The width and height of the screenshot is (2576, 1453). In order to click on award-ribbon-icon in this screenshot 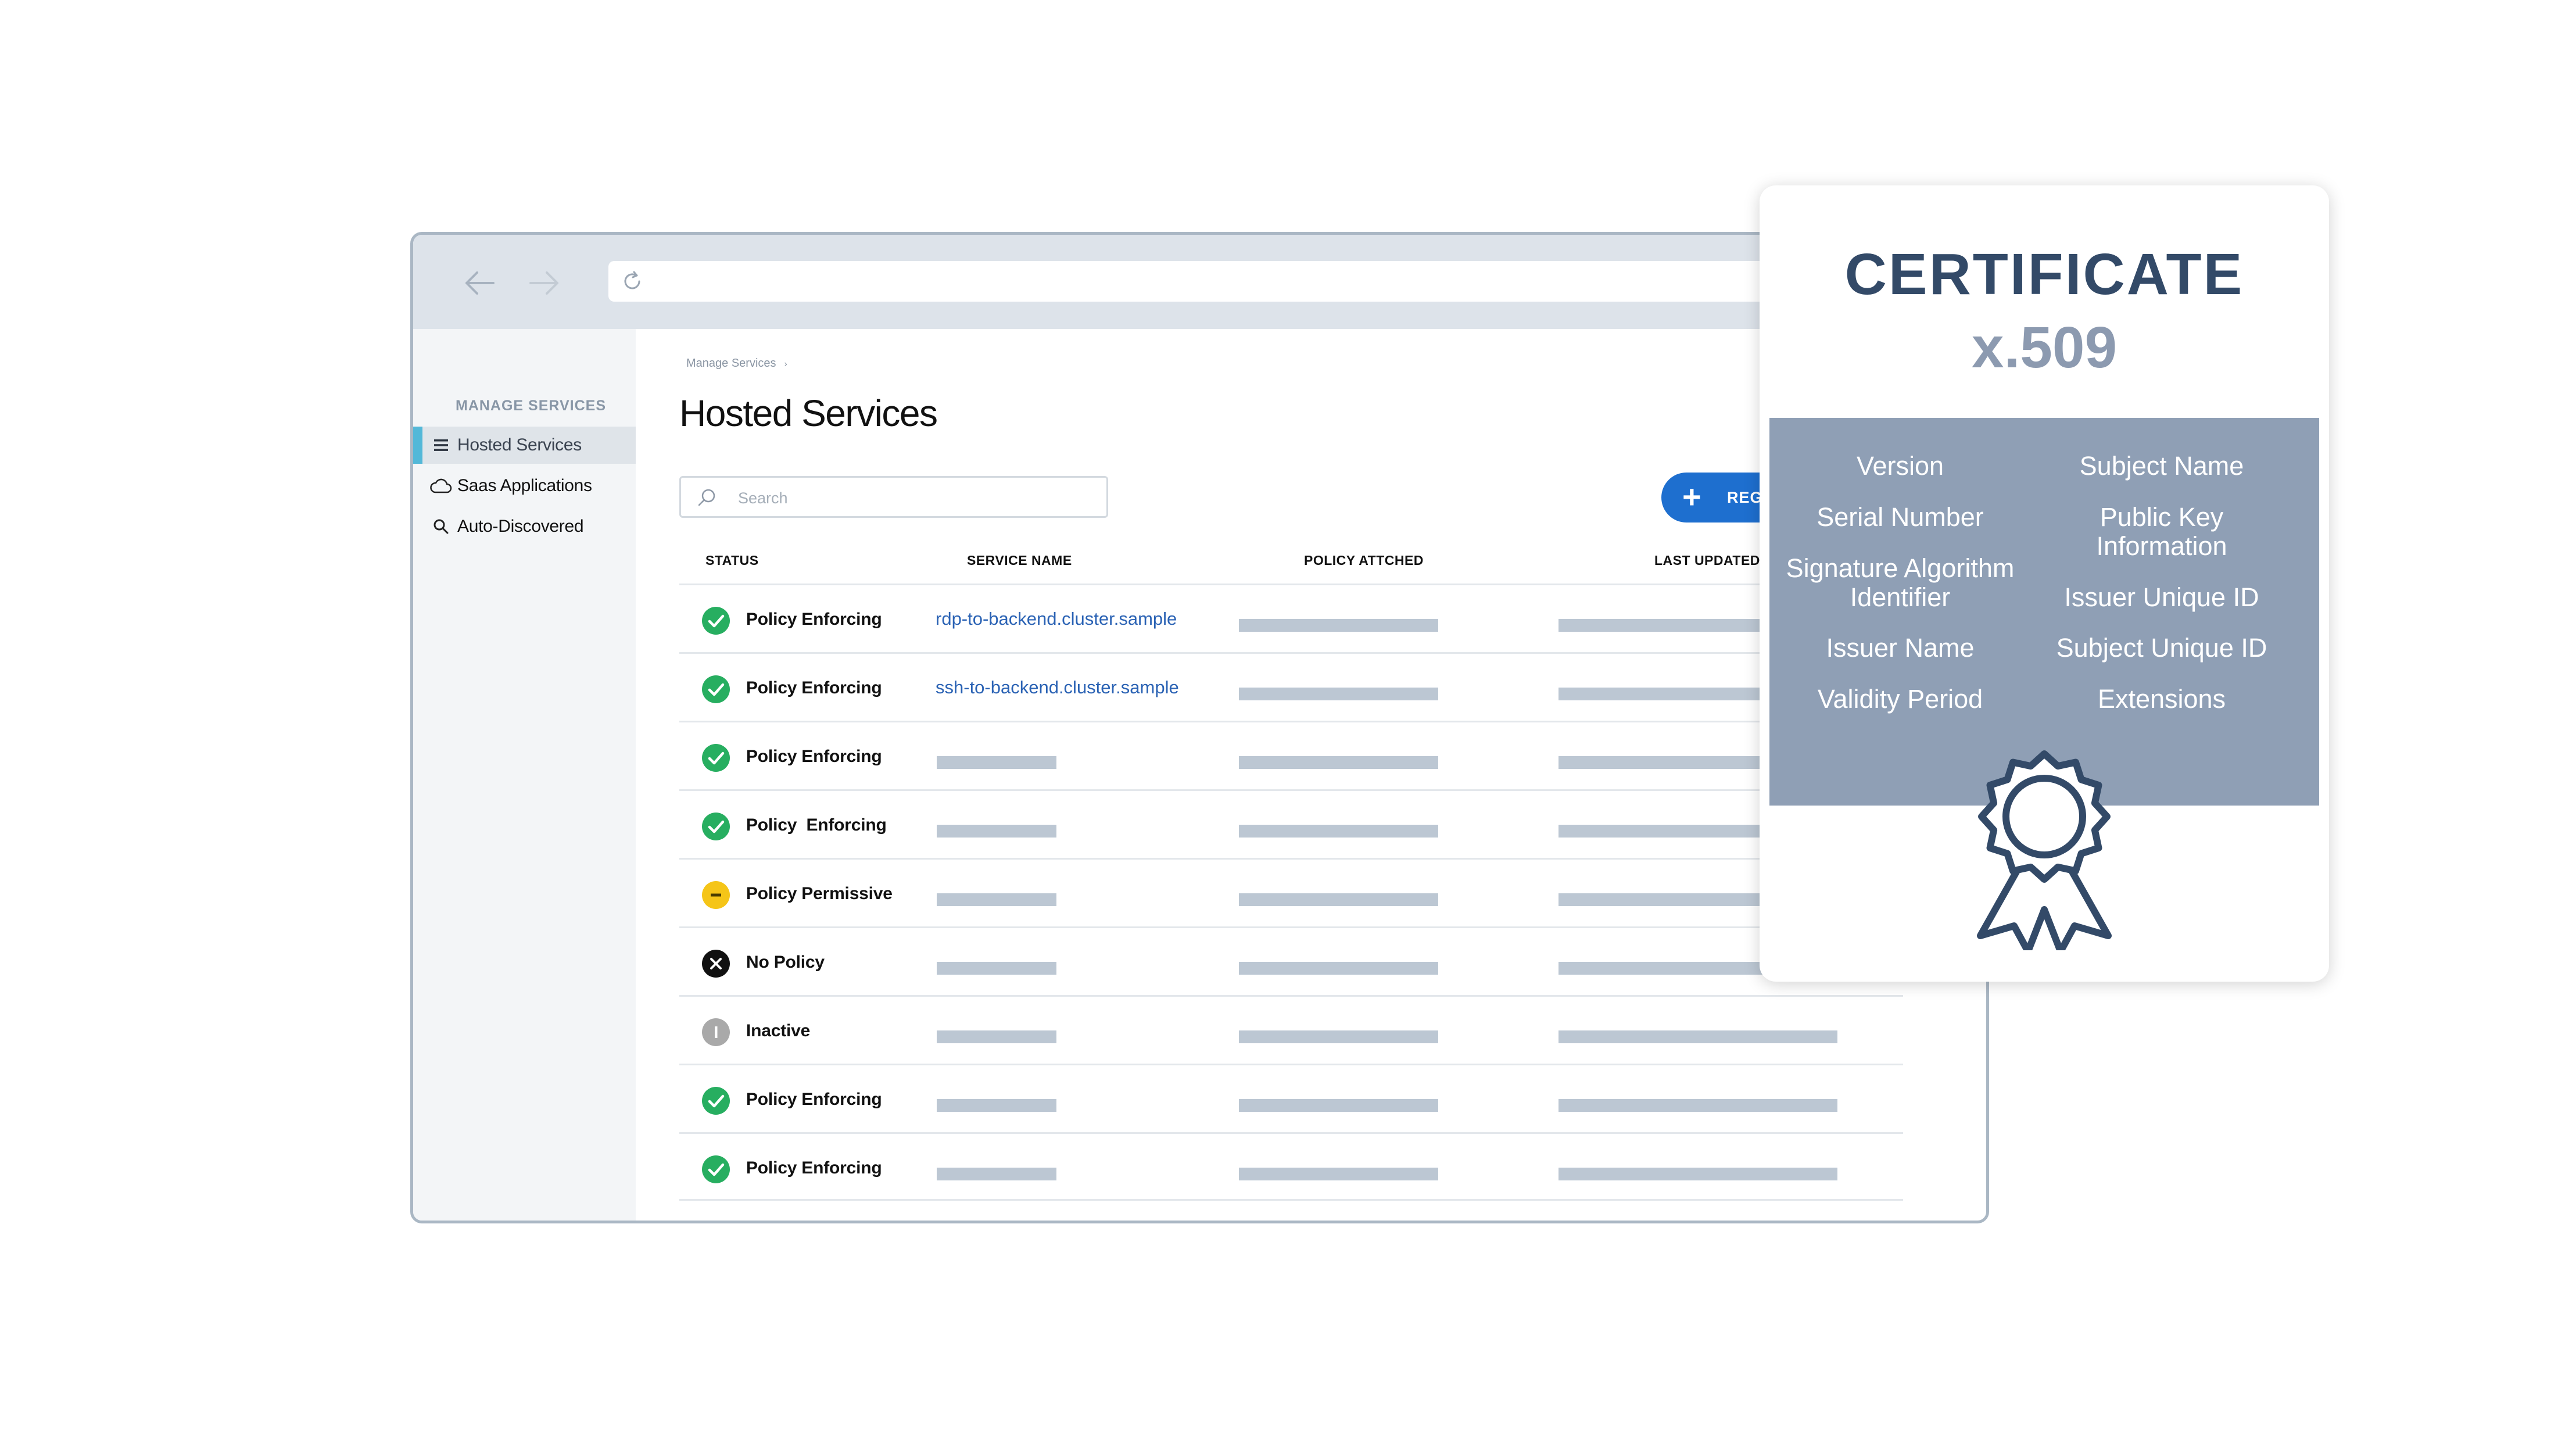, I will do `click(2044, 848)`.